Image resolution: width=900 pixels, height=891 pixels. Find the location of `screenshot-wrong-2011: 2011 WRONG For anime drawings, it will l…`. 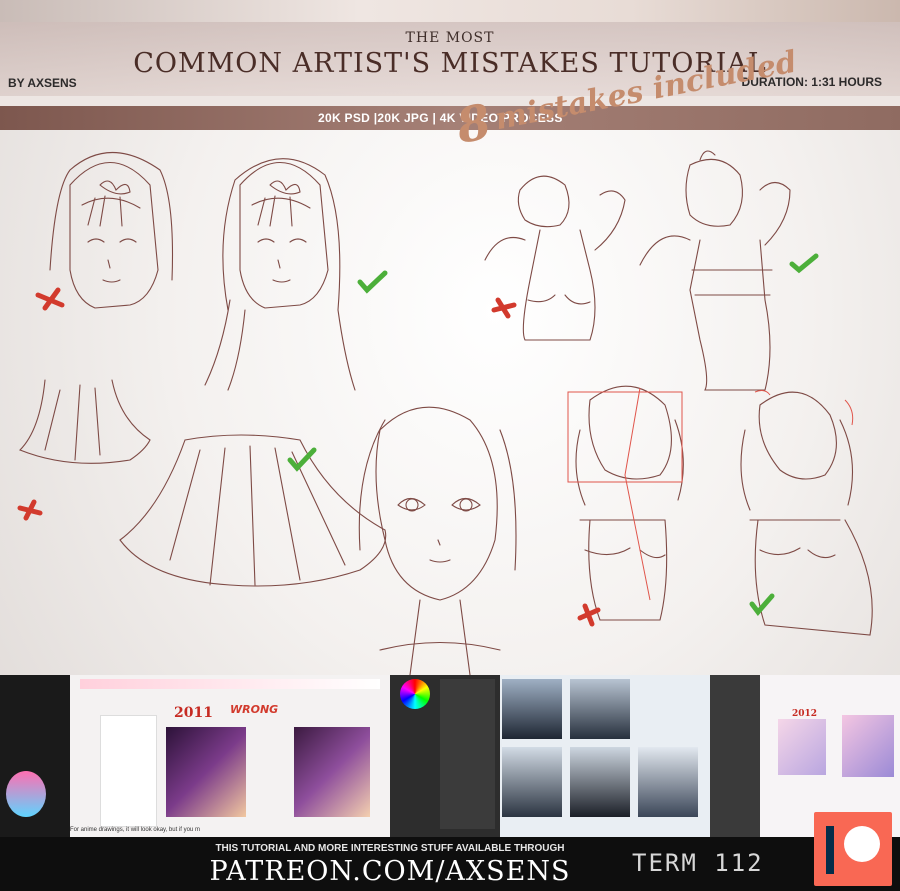

screenshot-wrong-2011: 2011 WRONG For anime drawings, it will l… is located at coordinates (230, 756).